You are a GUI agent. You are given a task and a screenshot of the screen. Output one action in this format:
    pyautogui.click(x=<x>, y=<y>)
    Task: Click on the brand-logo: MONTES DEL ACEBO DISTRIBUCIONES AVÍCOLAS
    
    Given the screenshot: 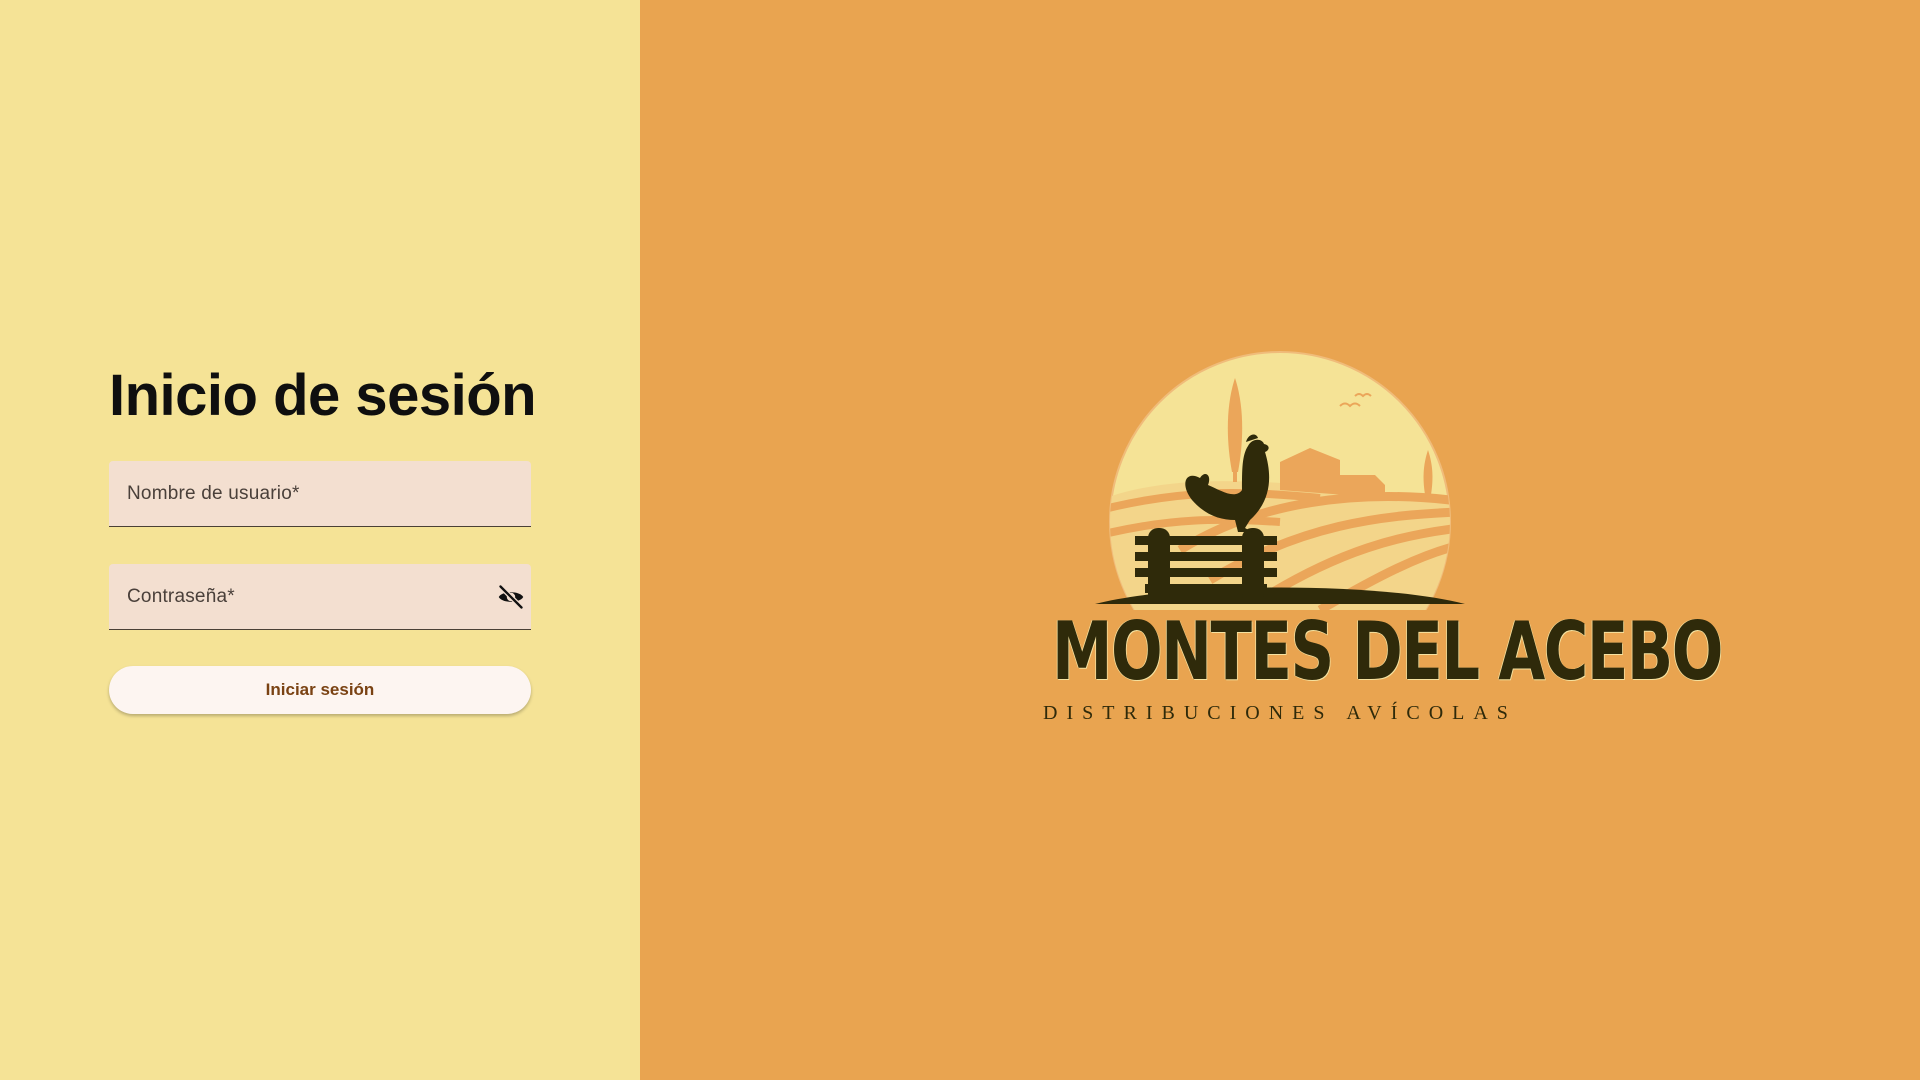 What is the action you would take?
    pyautogui.click(x=1351, y=540)
    